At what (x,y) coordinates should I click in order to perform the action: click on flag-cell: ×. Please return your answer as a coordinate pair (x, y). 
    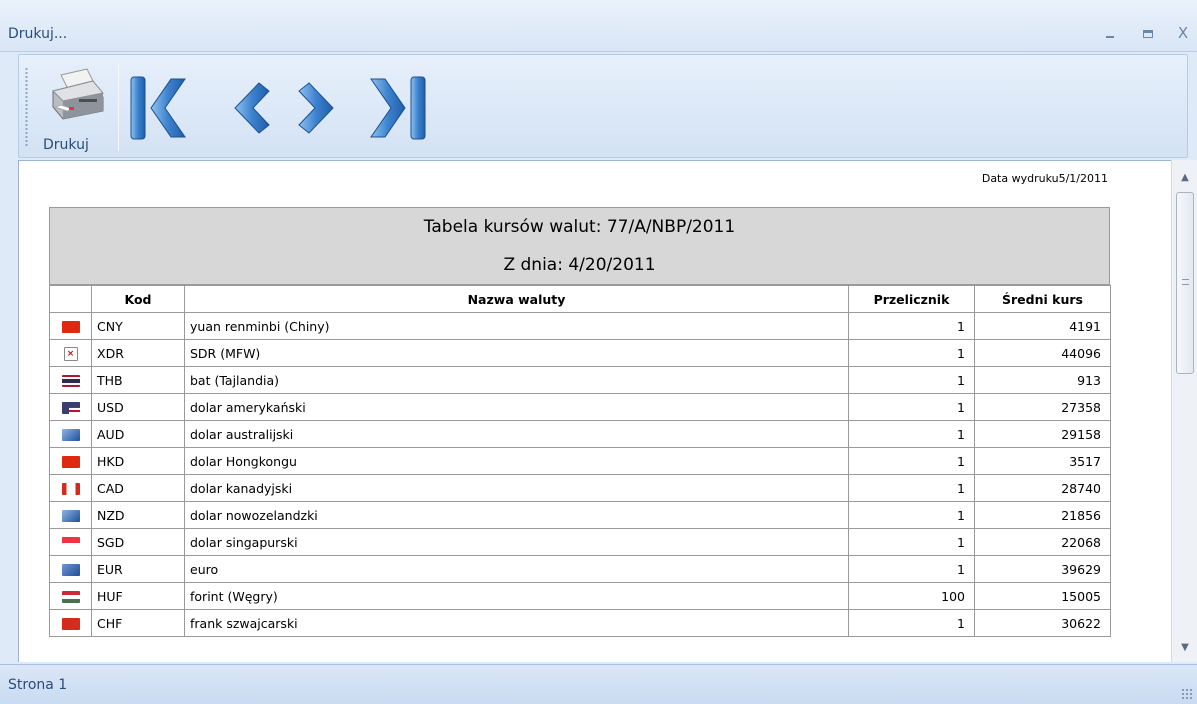
    Looking at the image, I should click on (70, 353).